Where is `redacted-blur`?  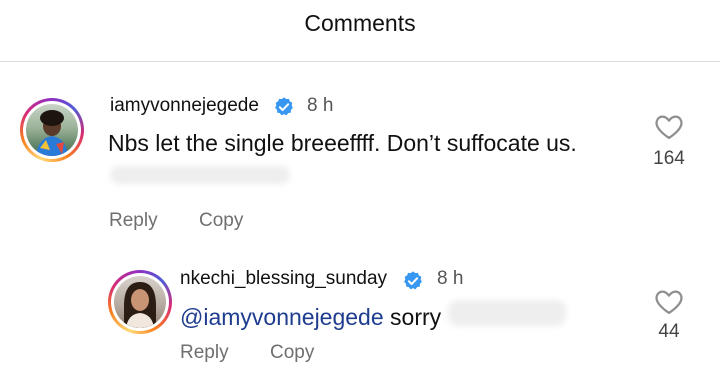 redacted-blur is located at coordinates (507, 313).